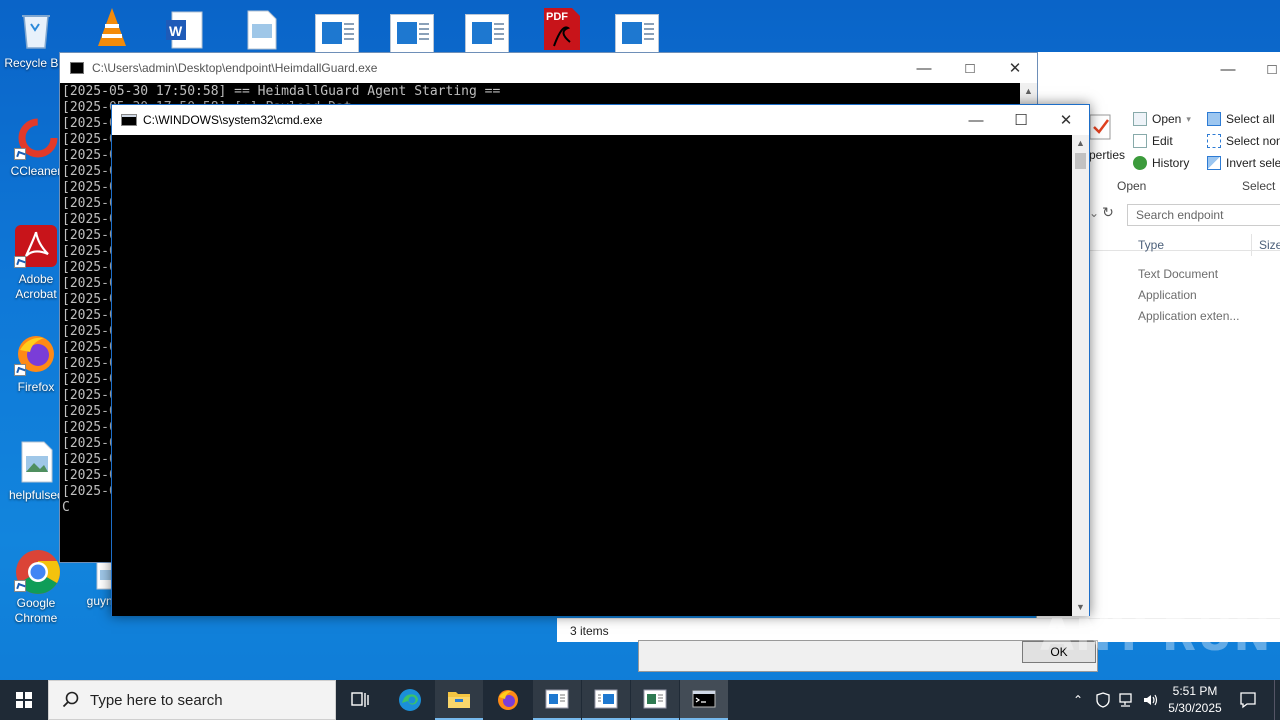 The image size is (1280, 720). I want to click on select-all-icon, so click(1214, 119).